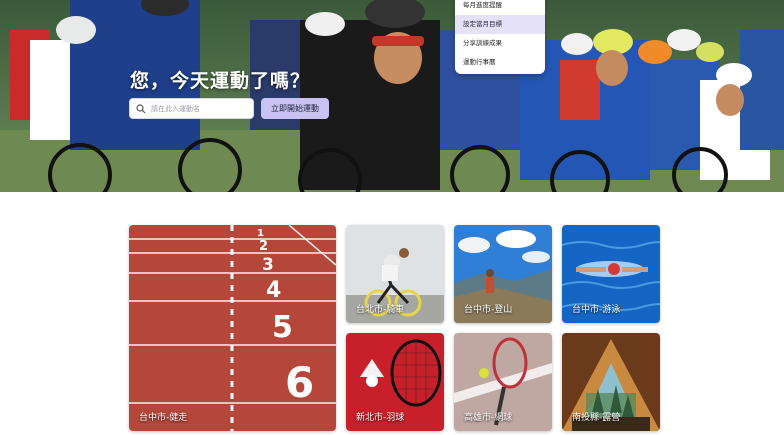 The height and width of the screenshot is (435, 784). I want to click on menu-item-calendar: 運動行事曆, so click(500, 62).